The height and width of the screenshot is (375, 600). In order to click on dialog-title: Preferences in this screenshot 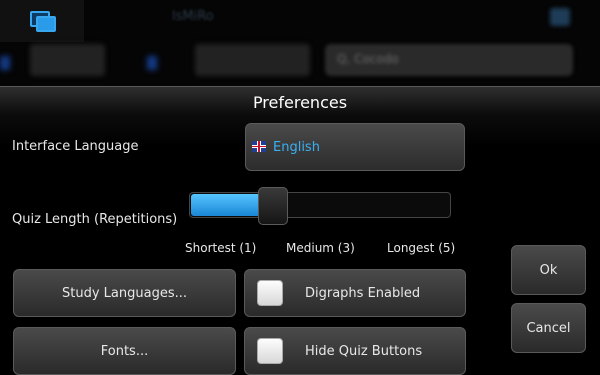, I will do `click(300, 102)`.